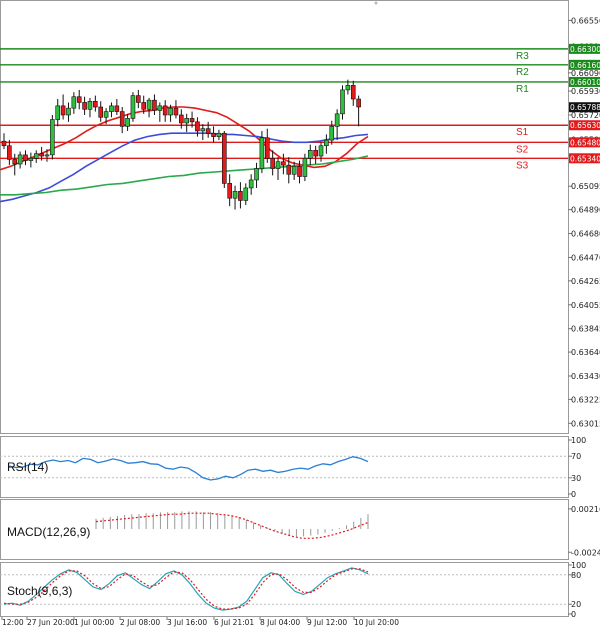 The width and height of the screenshot is (600, 629). What do you see at coordinates (27, 467) in the screenshot?
I see `rsi-label: RSI(14)` at bounding box center [27, 467].